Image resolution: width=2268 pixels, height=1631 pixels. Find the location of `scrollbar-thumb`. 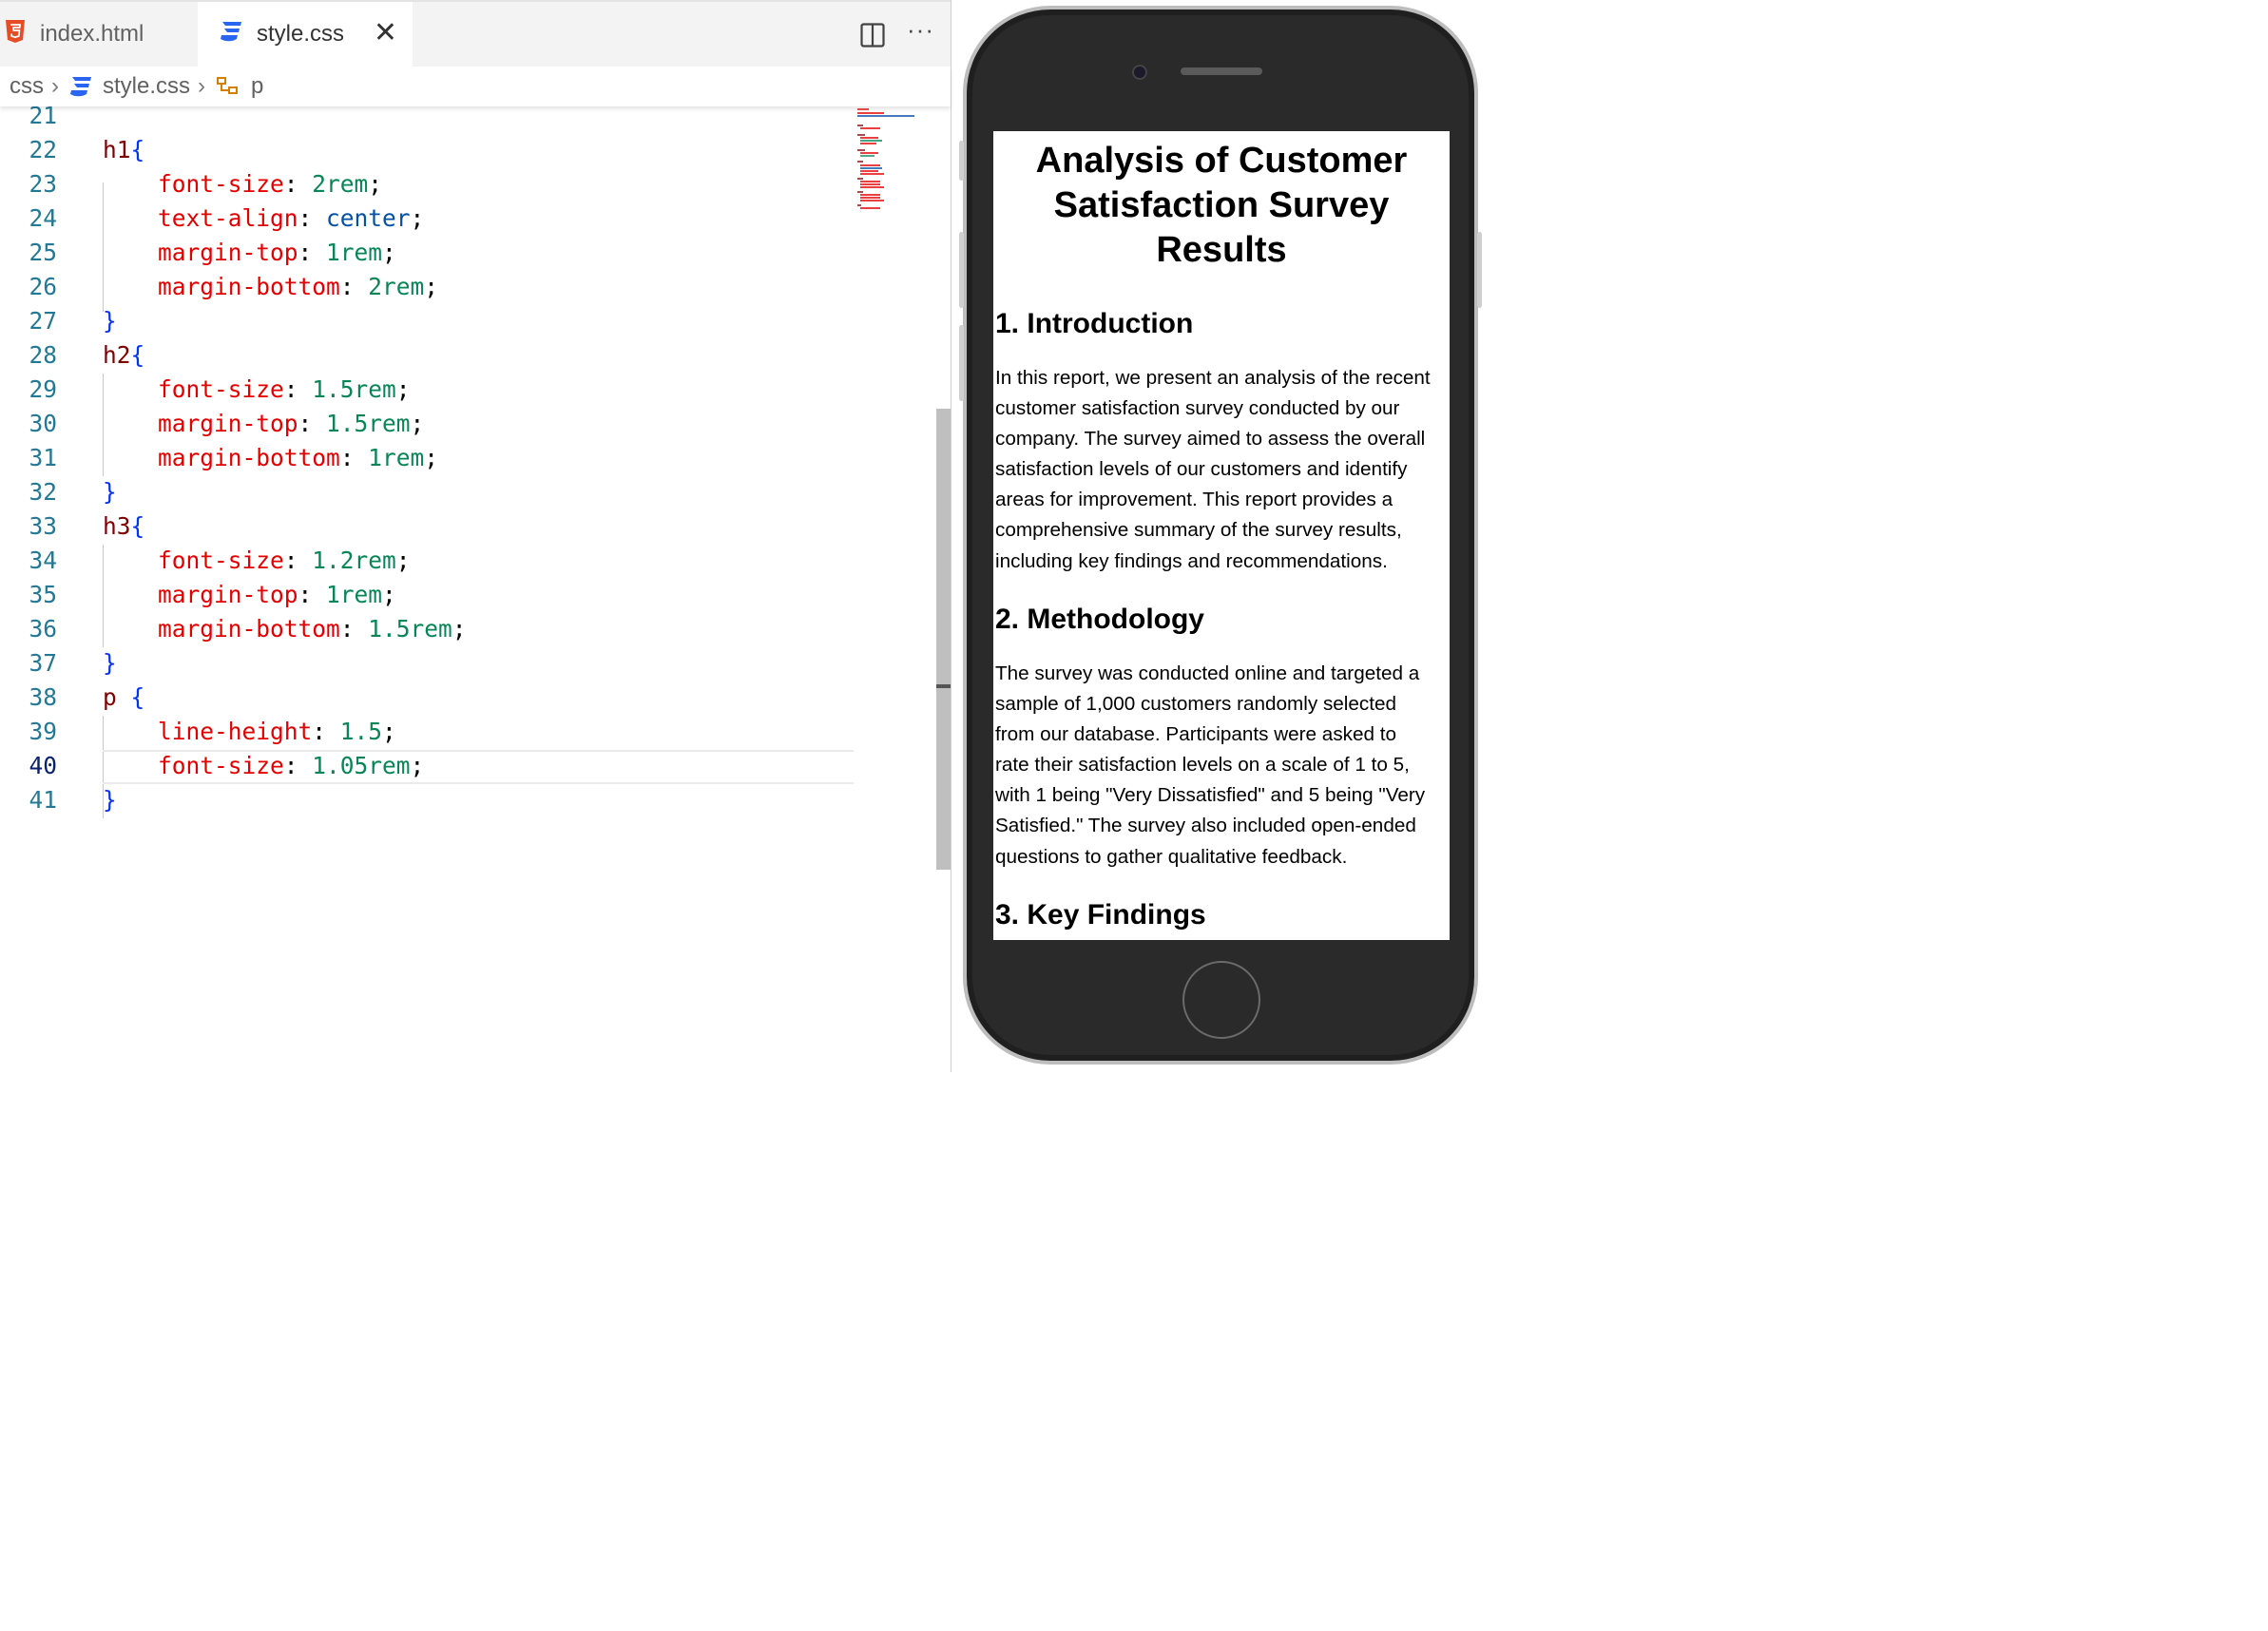

scrollbar-thumb is located at coordinates (943, 639).